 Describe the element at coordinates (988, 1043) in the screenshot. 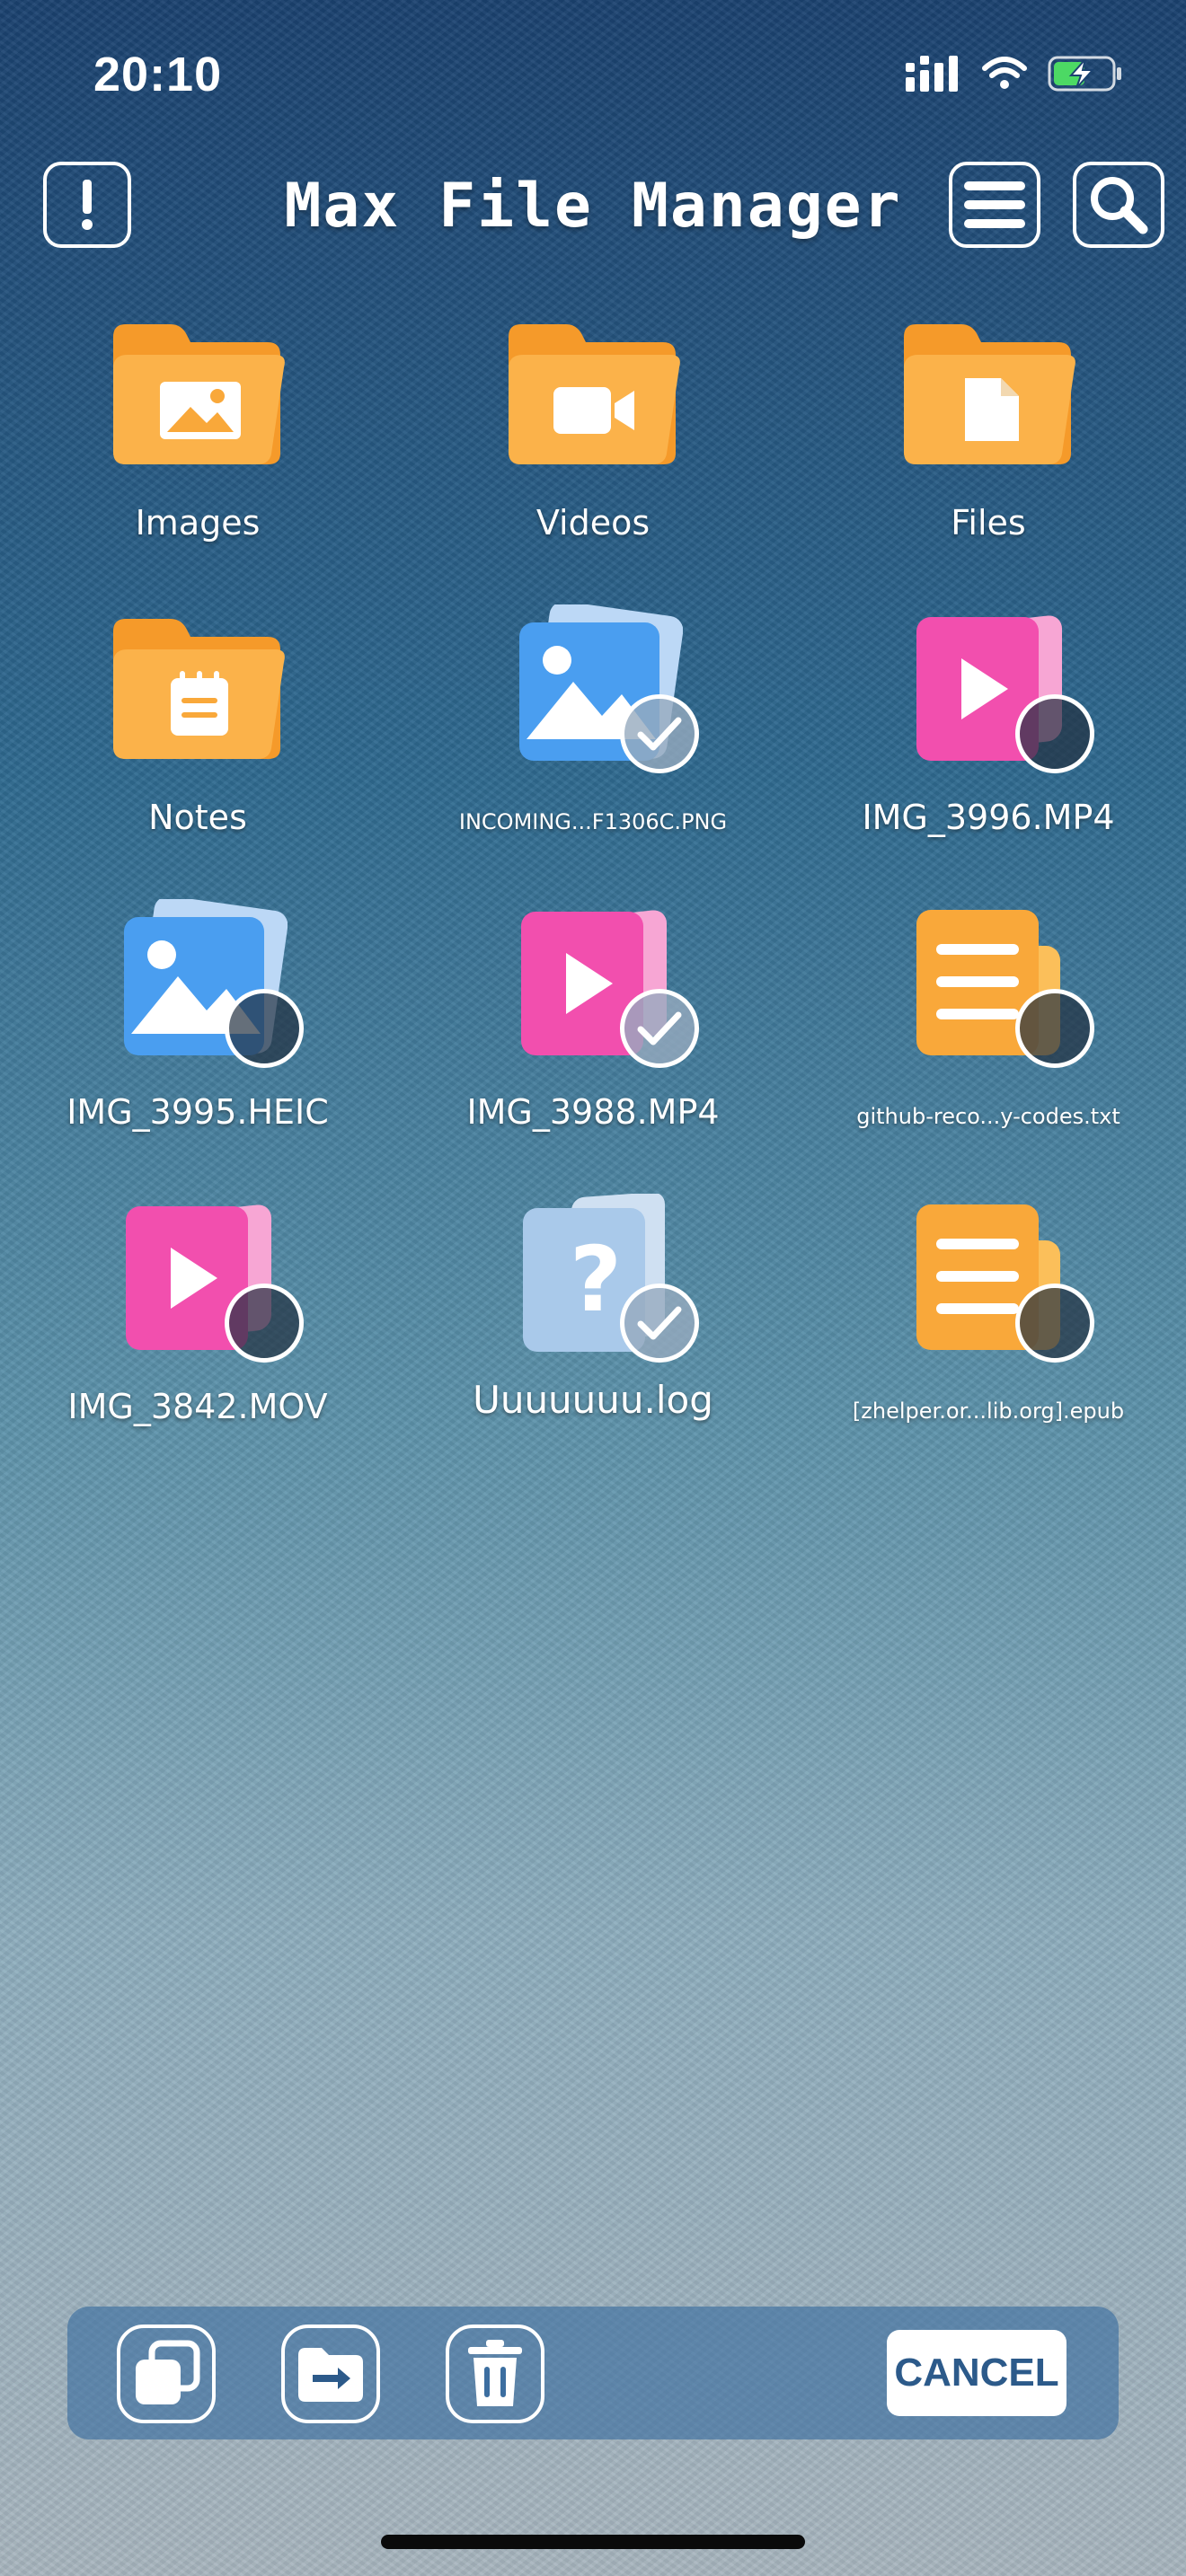

I see `file-item-github-codes-txt: github-reco...y-codes.txt` at that location.